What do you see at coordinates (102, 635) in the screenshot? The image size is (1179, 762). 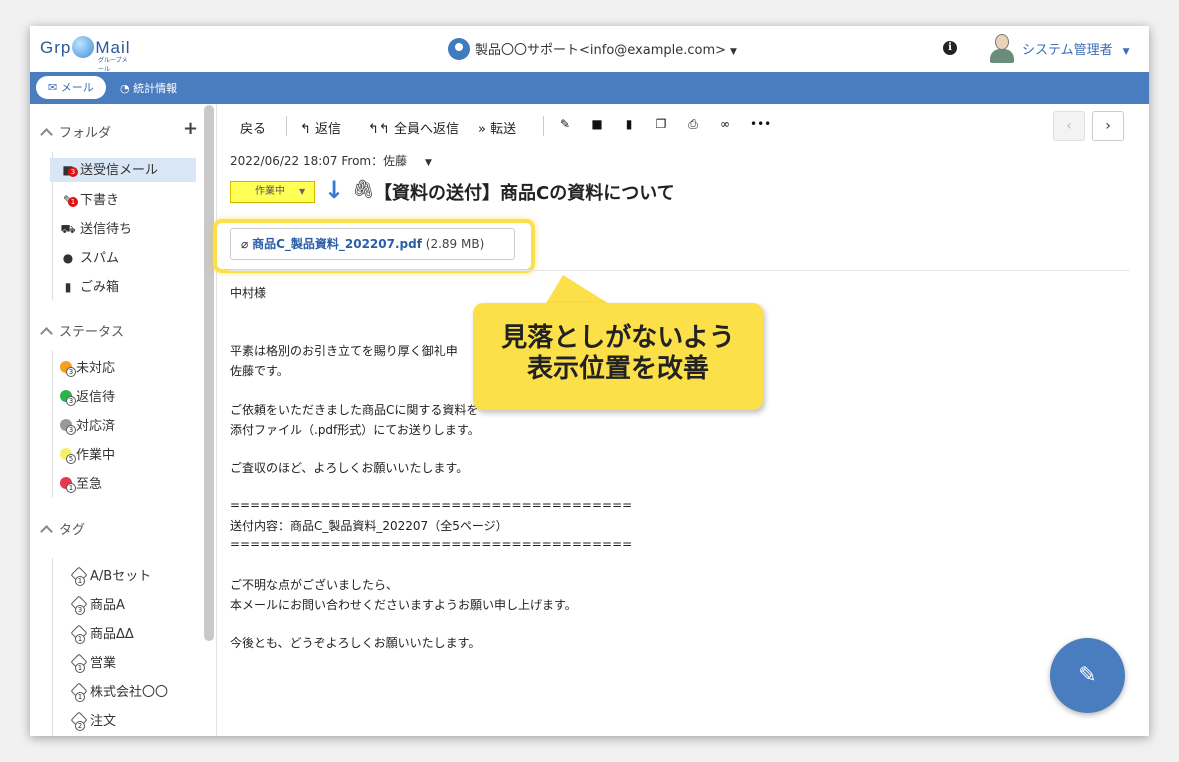 I see `sidebar-item-tag: 1 商品ΔΔ` at bounding box center [102, 635].